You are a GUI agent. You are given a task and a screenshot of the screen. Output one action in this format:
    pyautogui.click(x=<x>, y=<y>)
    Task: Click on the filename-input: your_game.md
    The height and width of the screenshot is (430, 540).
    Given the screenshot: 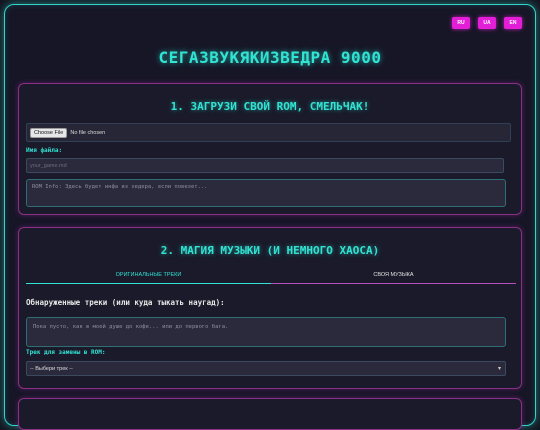 What is the action you would take?
    pyautogui.click(x=265, y=165)
    